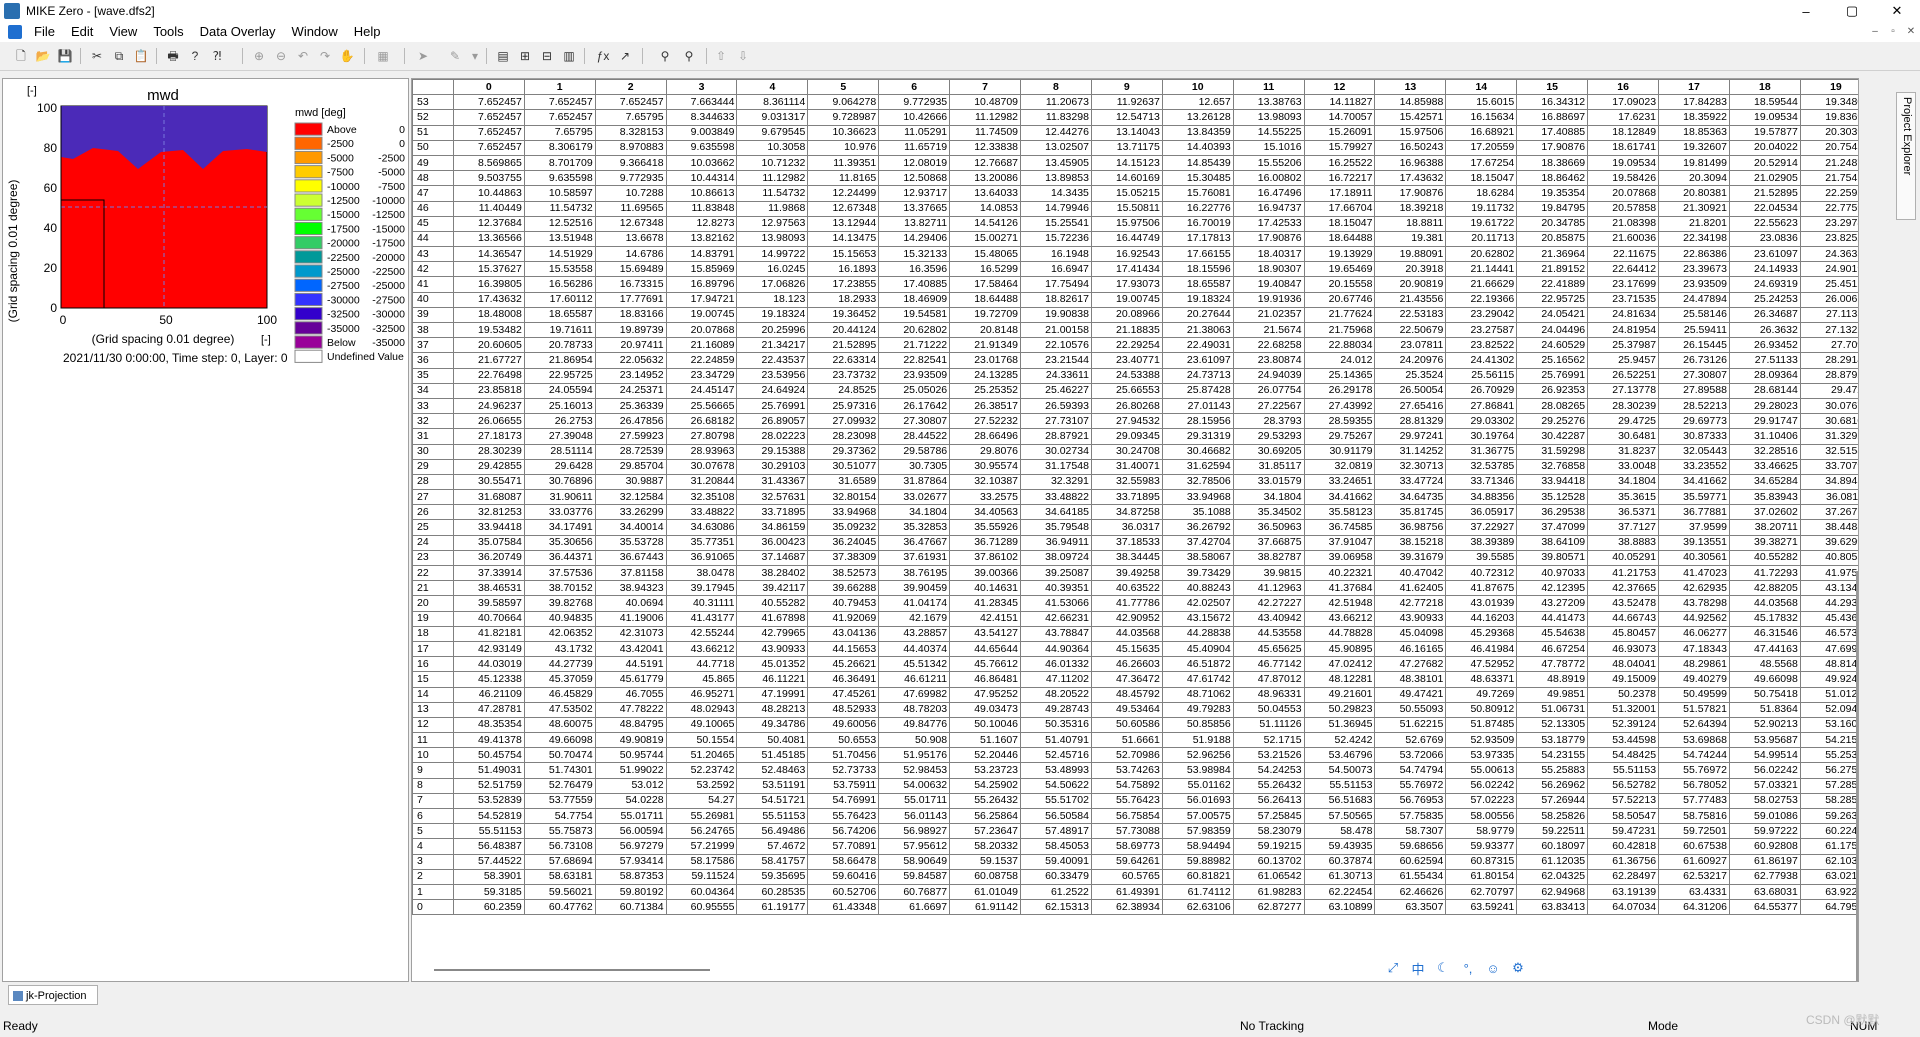  Describe the element at coordinates (1268, 132) in the screenshot. I see `table-cell: 14.55225` at that location.